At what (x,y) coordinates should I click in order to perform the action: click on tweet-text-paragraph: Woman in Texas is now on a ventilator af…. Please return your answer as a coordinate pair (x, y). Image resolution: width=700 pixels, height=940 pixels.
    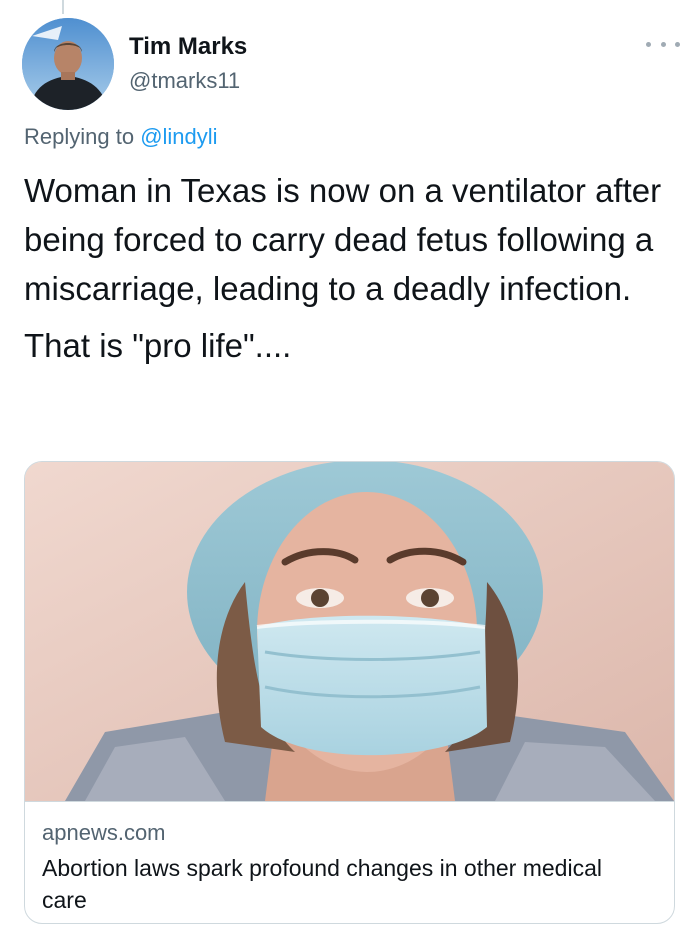
    Looking at the image, I should click on (343, 239).